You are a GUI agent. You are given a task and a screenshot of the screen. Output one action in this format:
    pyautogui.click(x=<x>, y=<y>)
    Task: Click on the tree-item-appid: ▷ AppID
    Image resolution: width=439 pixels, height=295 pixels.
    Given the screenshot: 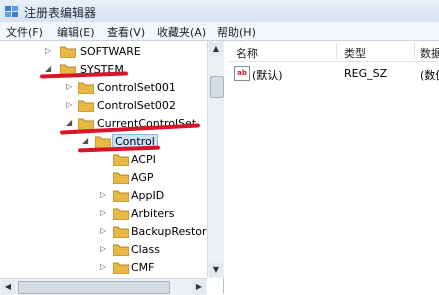 What is the action you would take?
    pyautogui.click(x=103, y=196)
    